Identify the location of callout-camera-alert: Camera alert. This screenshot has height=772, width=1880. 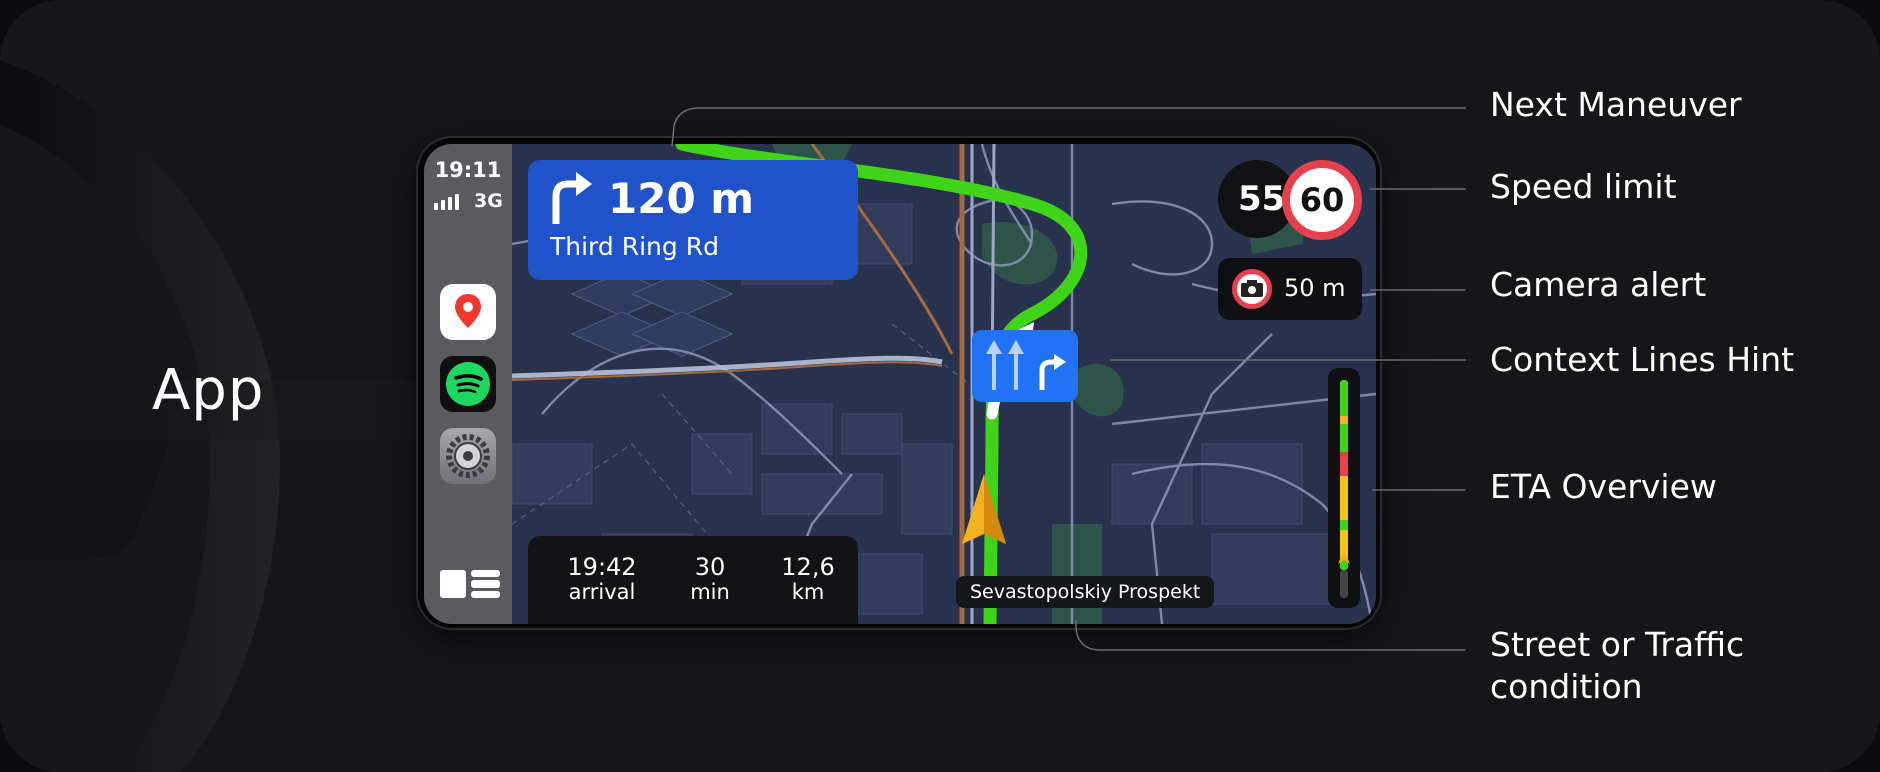
(1598, 284).